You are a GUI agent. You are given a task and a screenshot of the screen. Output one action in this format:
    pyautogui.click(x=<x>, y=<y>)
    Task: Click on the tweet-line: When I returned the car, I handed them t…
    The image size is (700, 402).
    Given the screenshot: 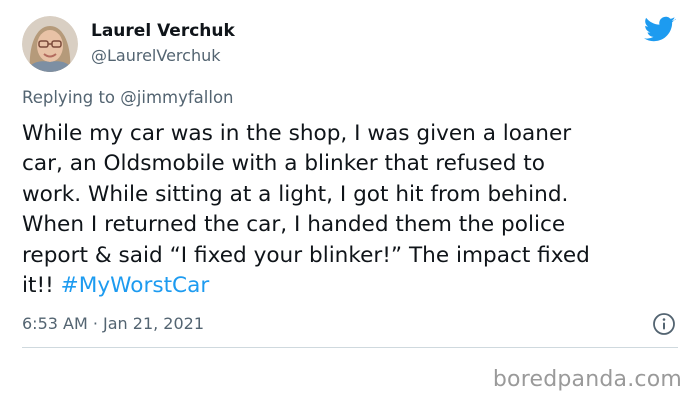 What is the action you would take?
    pyautogui.click(x=294, y=225)
    